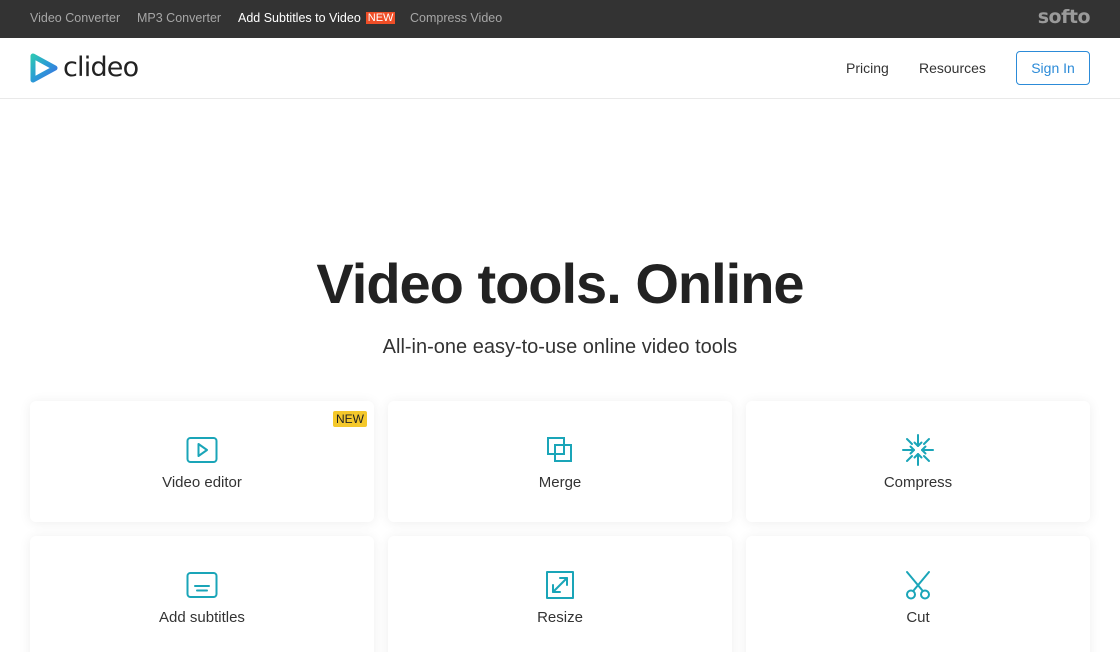 The image size is (1120, 652). I want to click on nav-resources: Resources, so click(952, 68).